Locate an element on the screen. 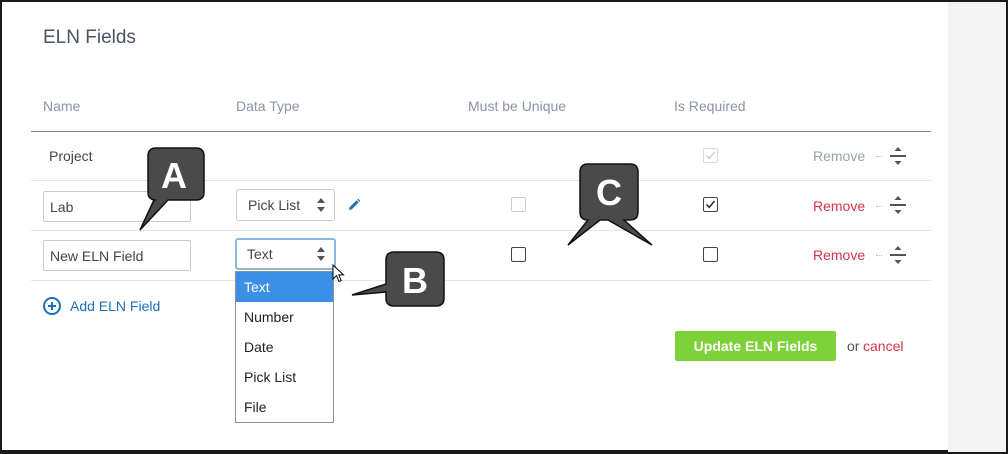 This screenshot has height=454, width=1008. page-title: ELN Fields is located at coordinates (89, 37).